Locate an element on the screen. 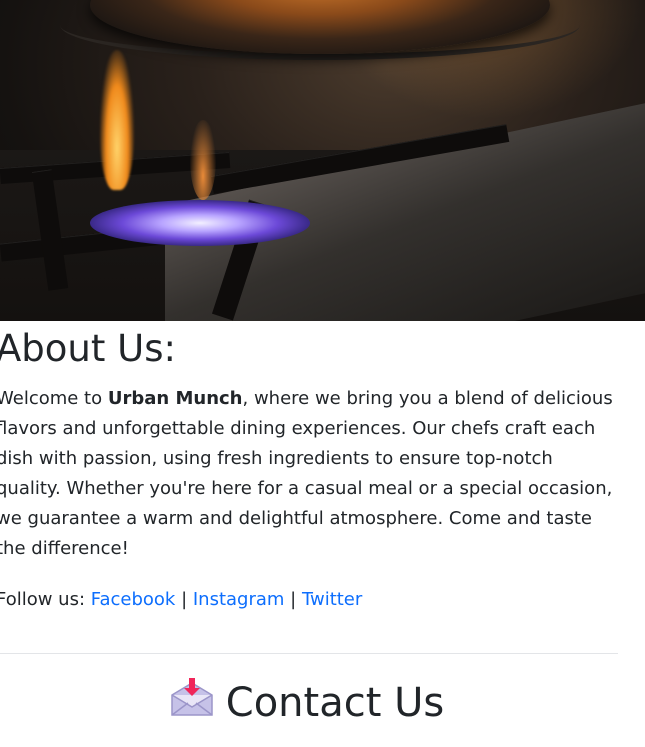 Image resolution: width=645 pixels, height=747 pixels. twitter-link: Twitter is located at coordinates (332, 599).